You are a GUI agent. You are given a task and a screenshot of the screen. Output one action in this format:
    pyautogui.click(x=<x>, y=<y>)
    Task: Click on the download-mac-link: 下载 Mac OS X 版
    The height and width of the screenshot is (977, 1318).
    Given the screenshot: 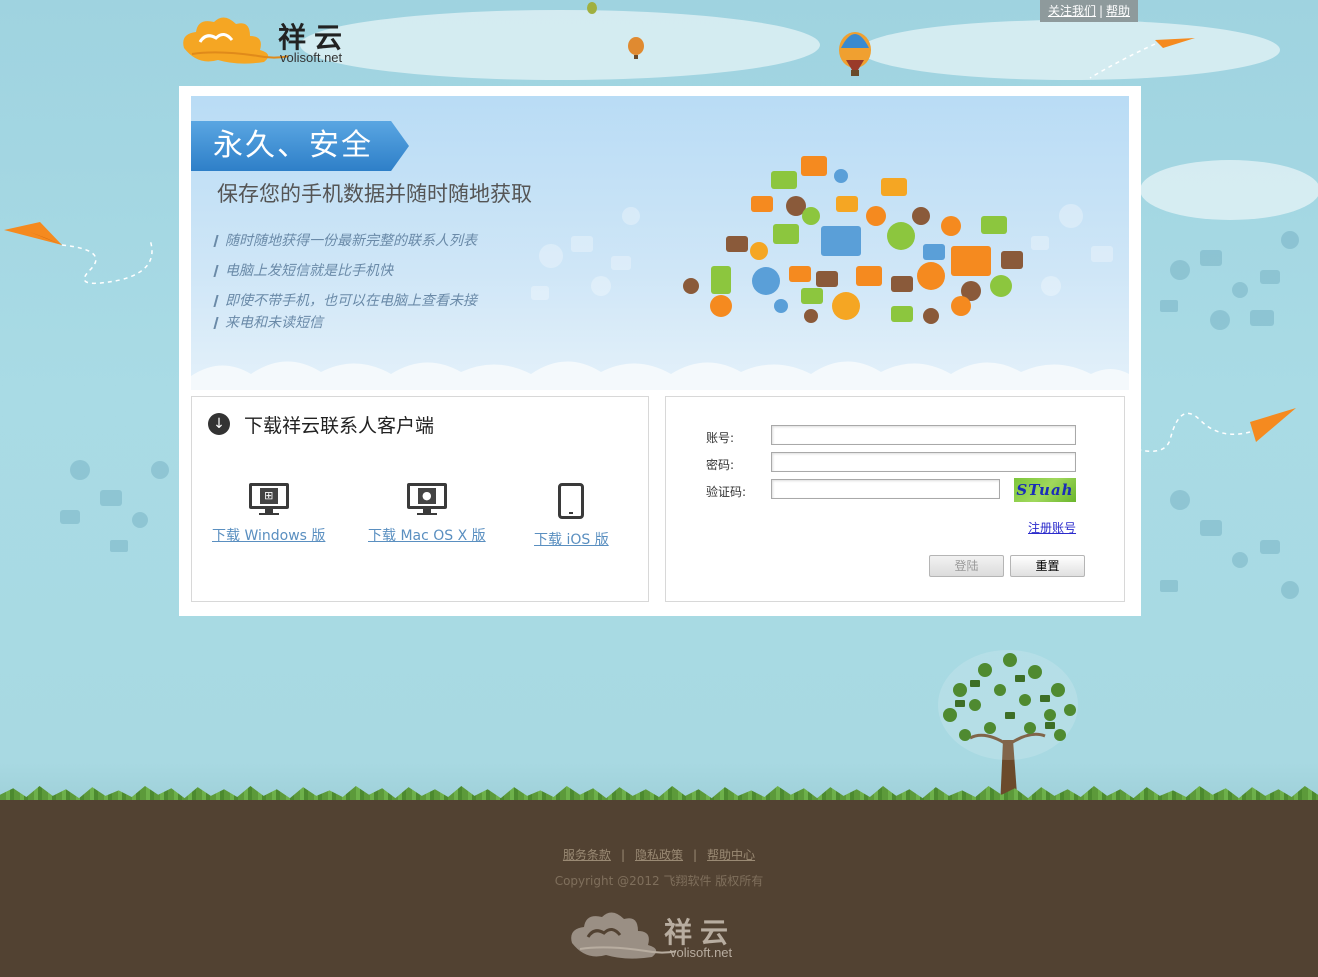 What is the action you would take?
    pyautogui.click(x=427, y=535)
    